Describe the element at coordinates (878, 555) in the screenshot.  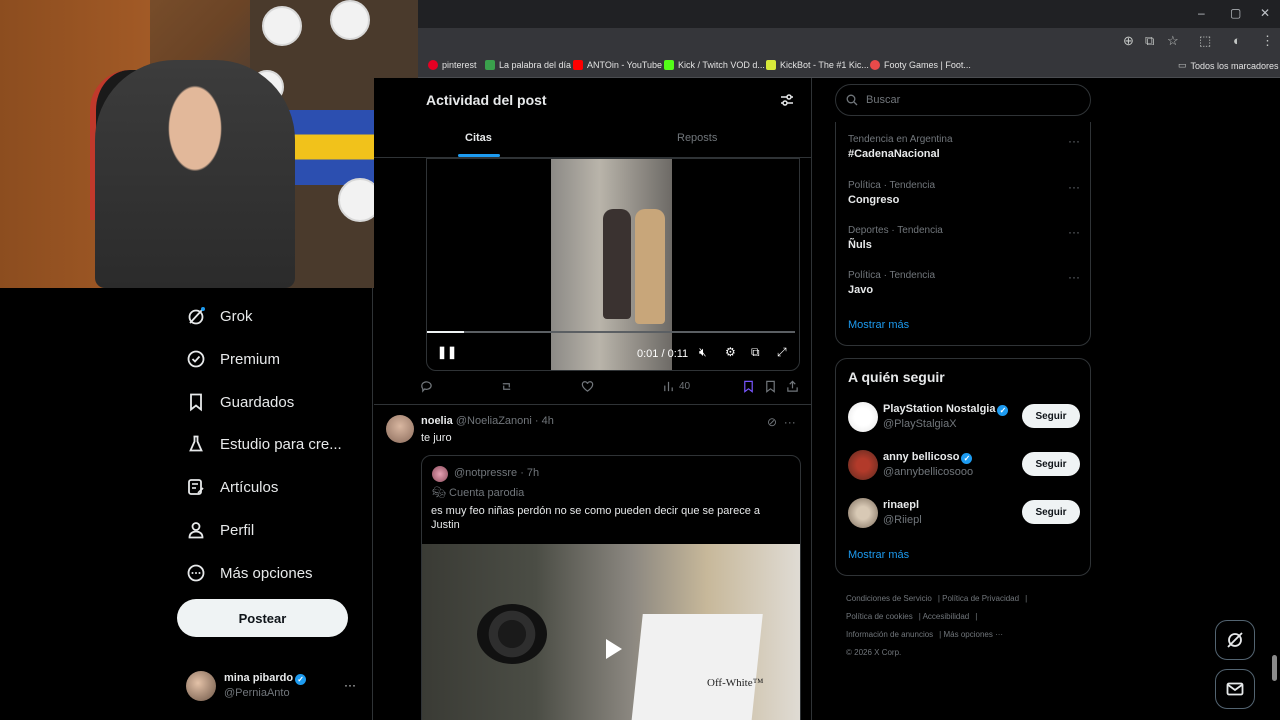
I see `follow-show-more-link: Mostrar más` at that location.